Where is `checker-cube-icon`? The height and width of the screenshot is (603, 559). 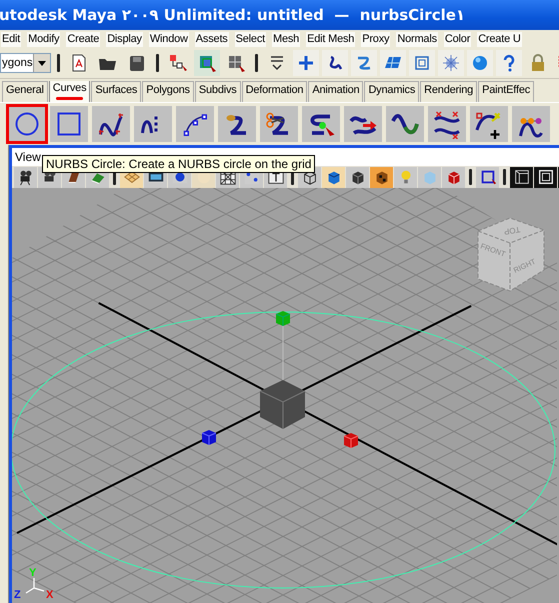 checker-cube-icon is located at coordinates (381, 177).